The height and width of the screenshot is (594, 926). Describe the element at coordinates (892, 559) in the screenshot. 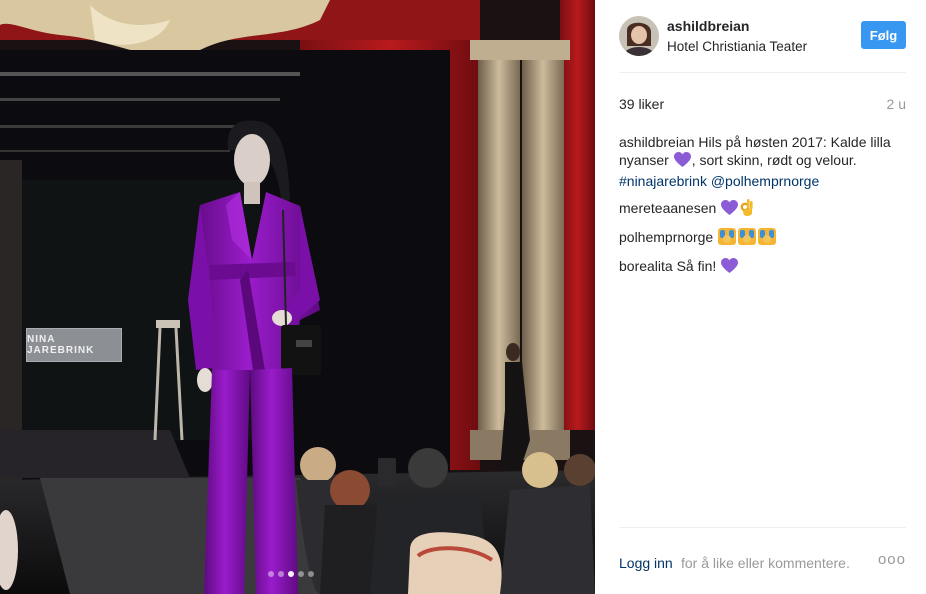

I see `more-options-icon: ooo` at that location.